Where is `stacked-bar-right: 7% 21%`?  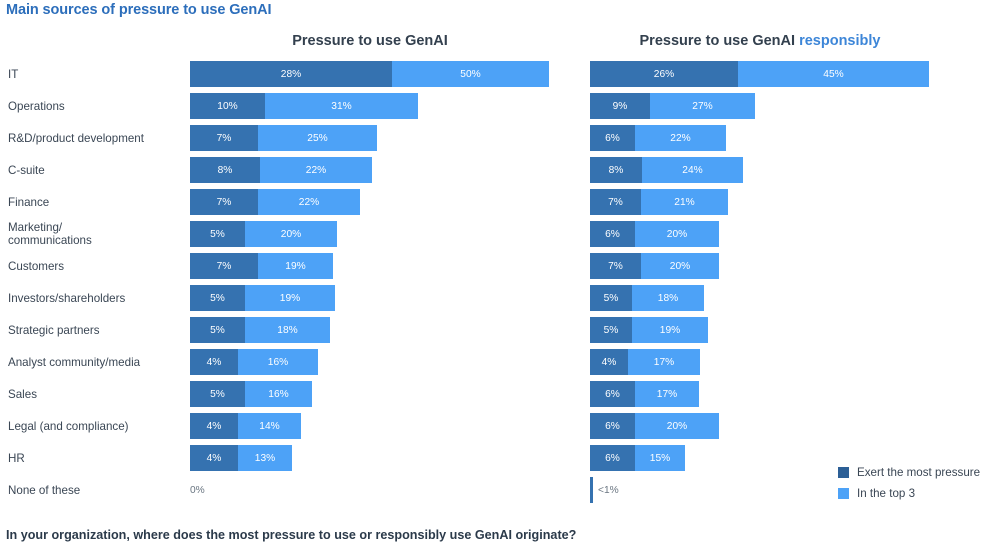
stacked-bar-right: 7% 21% is located at coordinates (659, 202).